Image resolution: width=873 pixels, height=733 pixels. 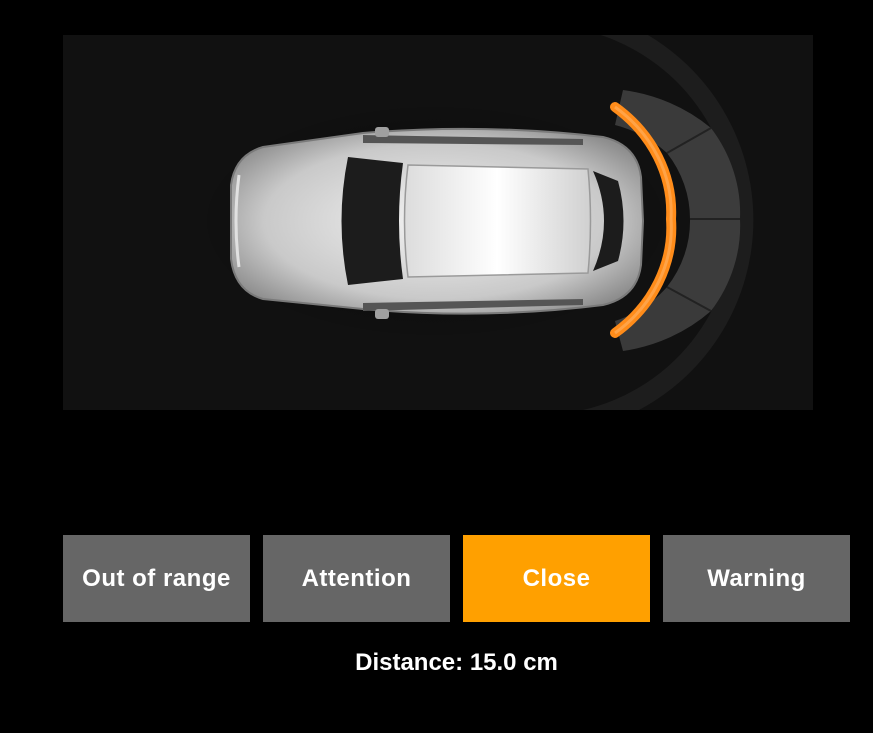 I want to click on zone-indicator-bar: Out of range Attention Close Warning, so click(x=457, y=578).